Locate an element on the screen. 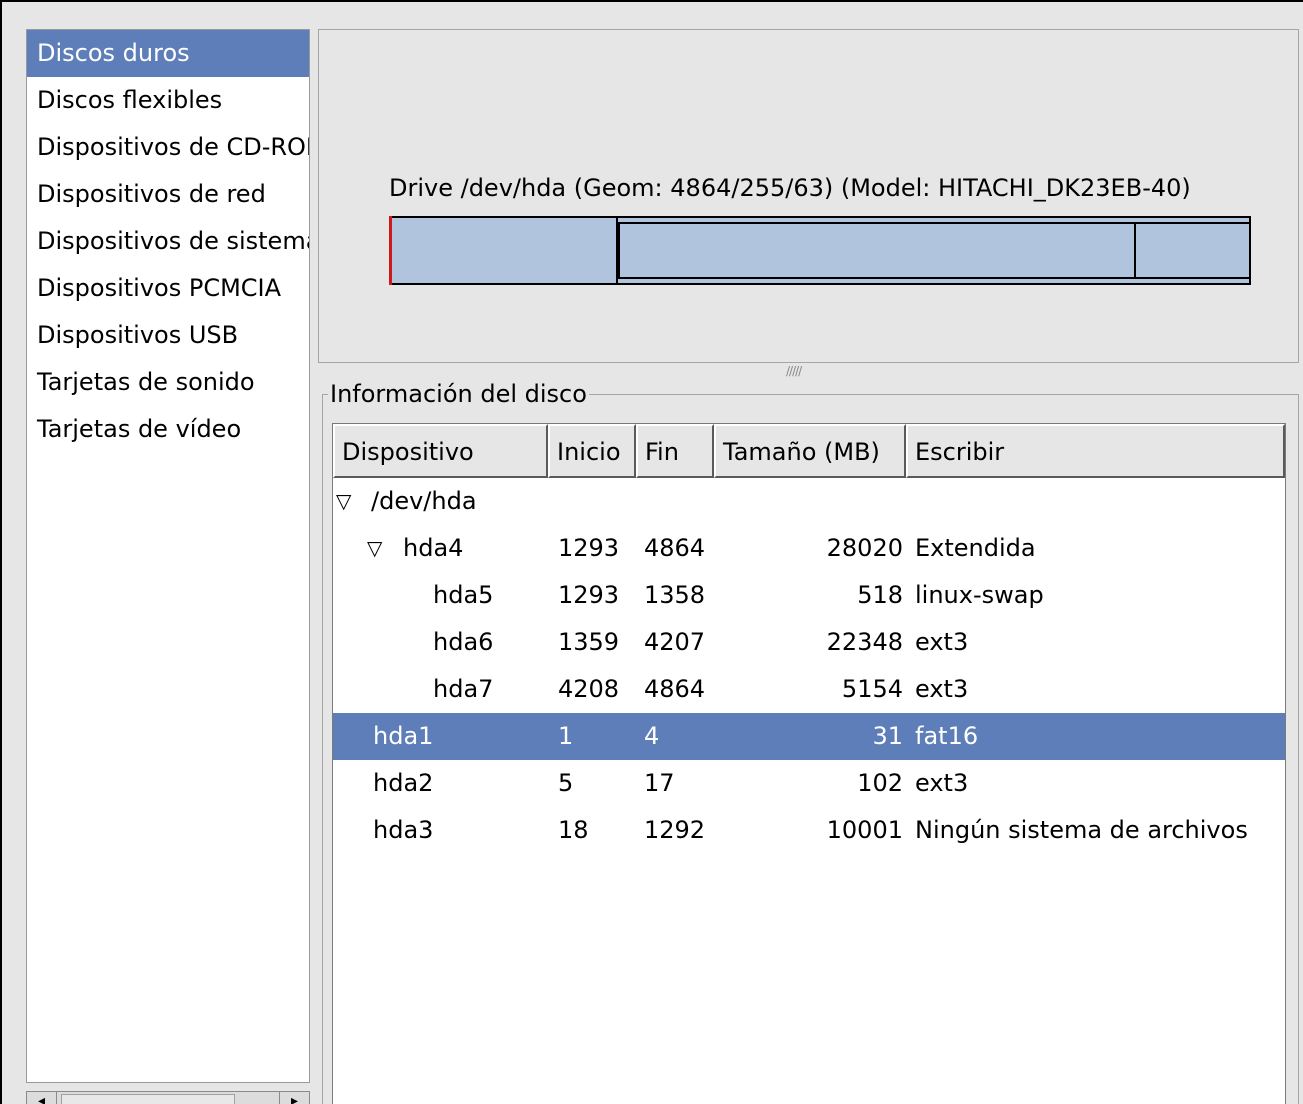  sidebar-item-pcmcia: Dispositivos PCMCIA is located at coordinates (168, 288).